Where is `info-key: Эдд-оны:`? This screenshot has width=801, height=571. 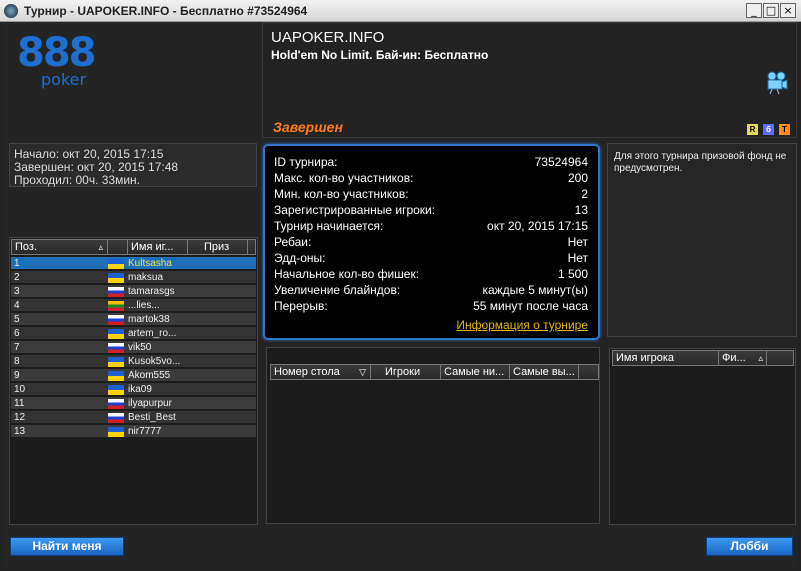
info-key: Эдд-оны: is located at coordinates (300, 258).